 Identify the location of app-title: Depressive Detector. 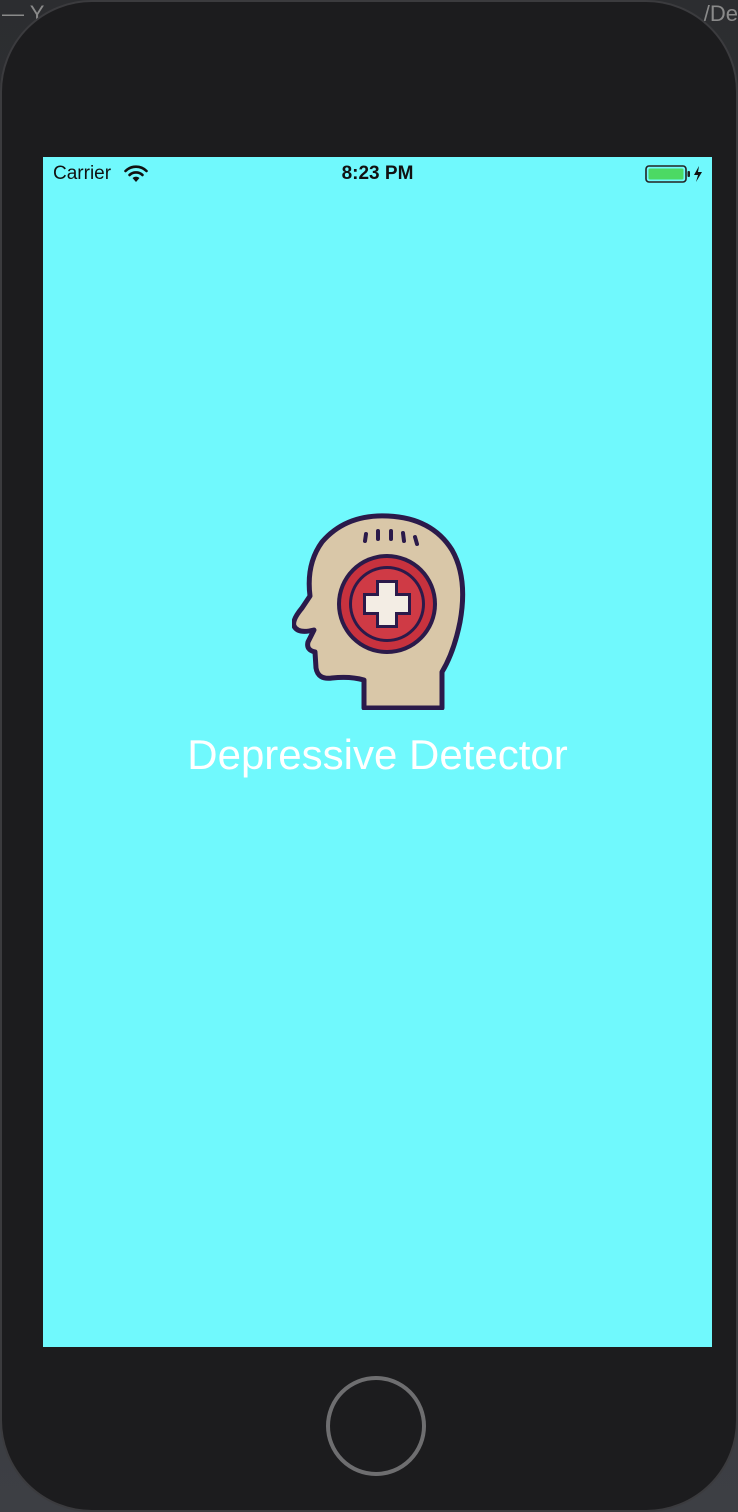
(377, 754).